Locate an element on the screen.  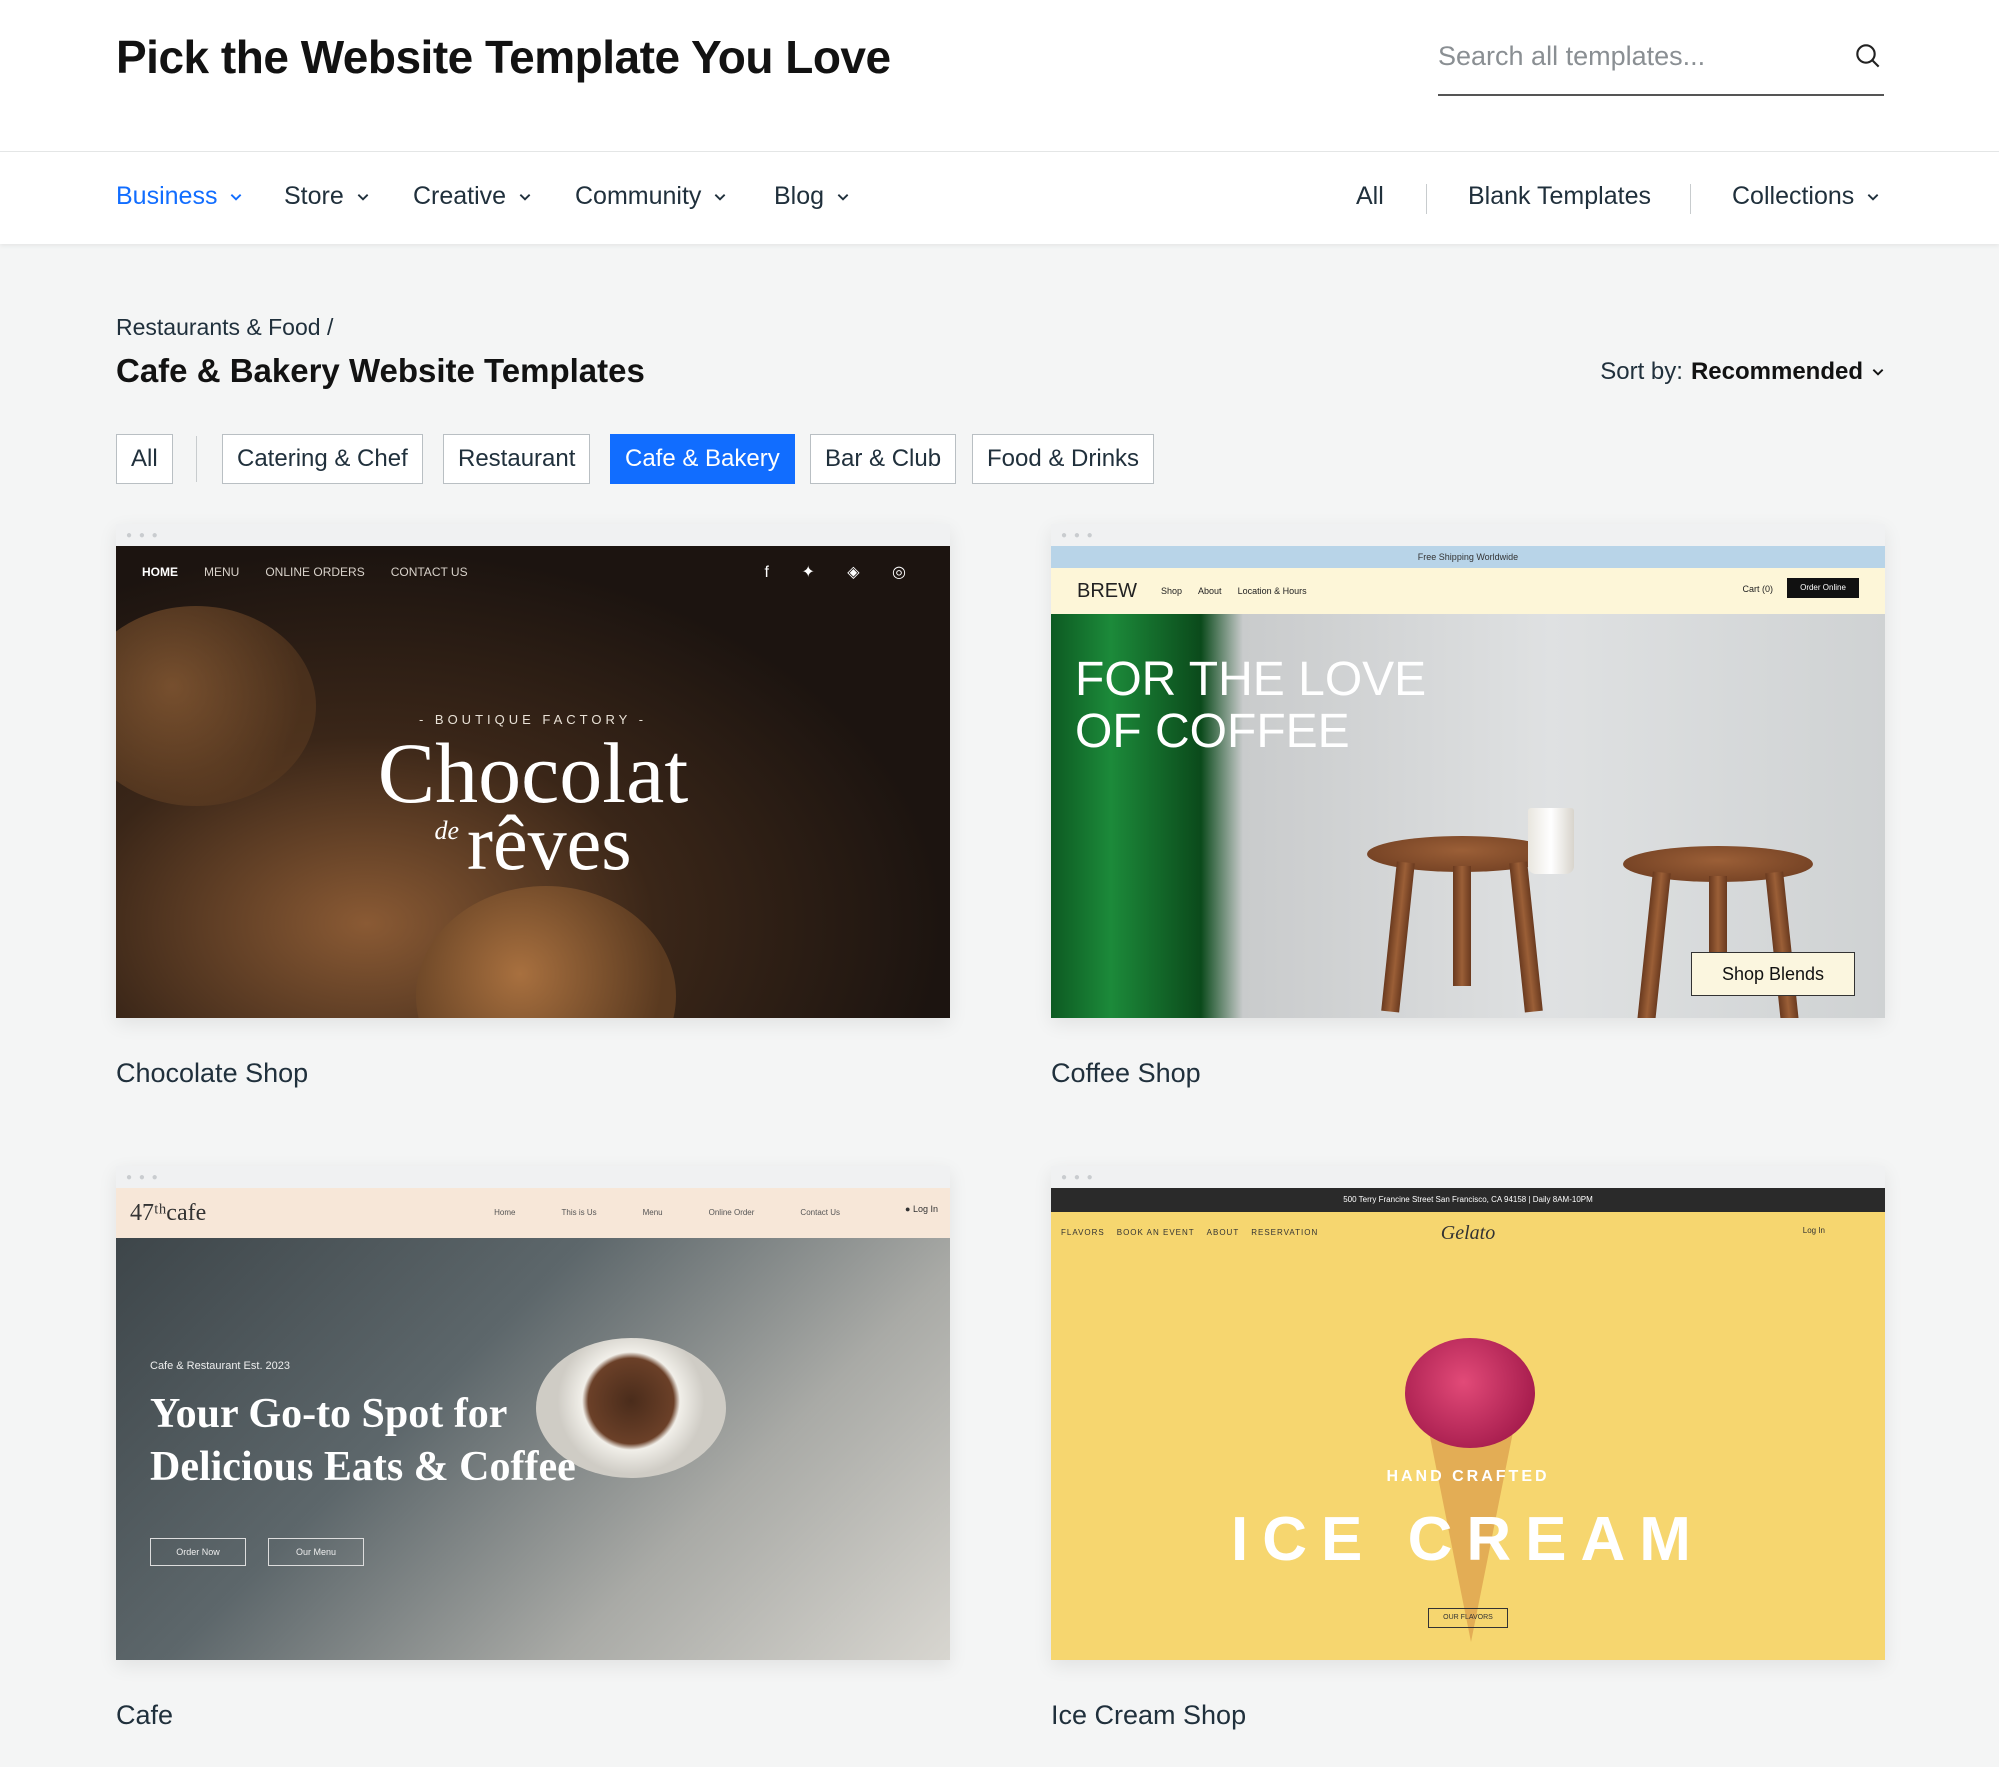
template-name: Chocolate Shop is located at coordinates (533, 1073).